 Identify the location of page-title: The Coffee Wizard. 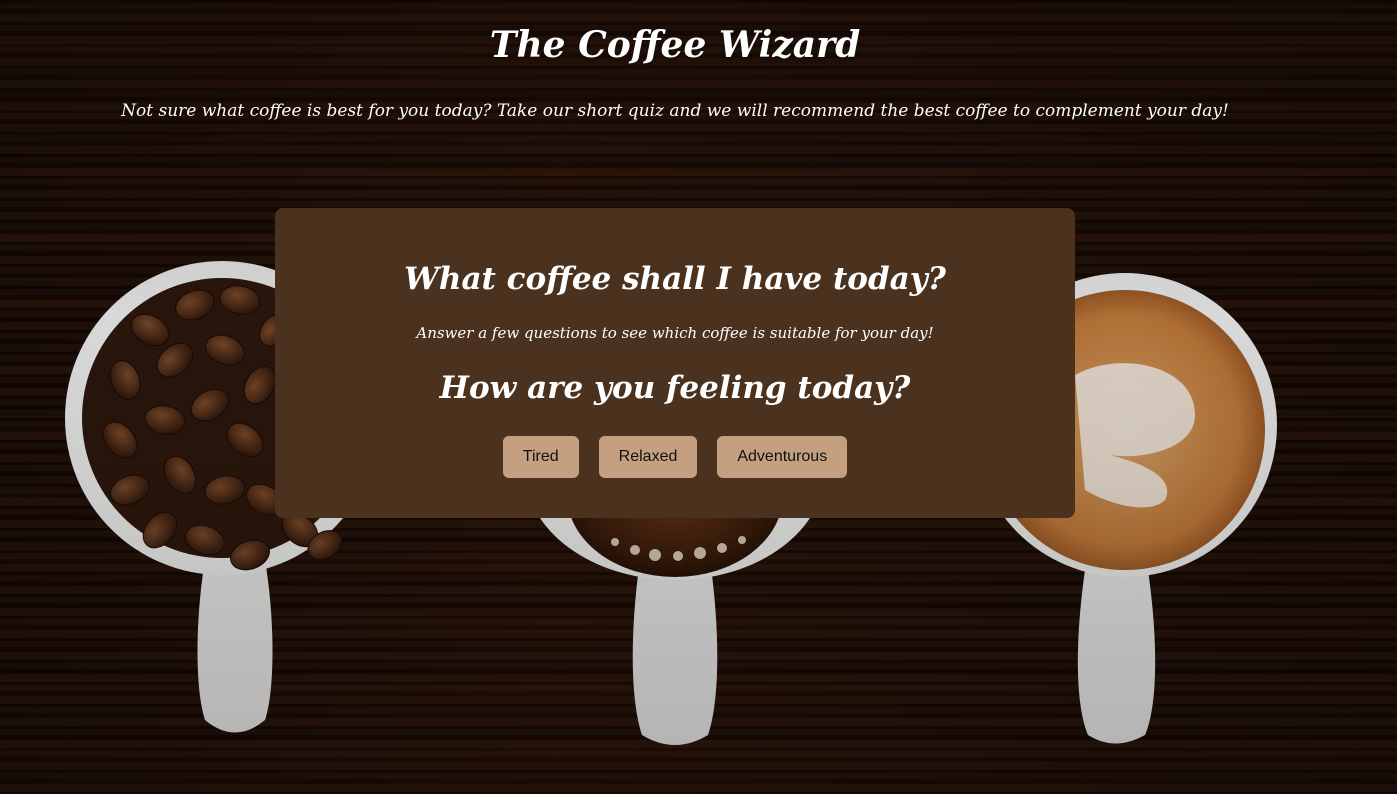
(675, 45).